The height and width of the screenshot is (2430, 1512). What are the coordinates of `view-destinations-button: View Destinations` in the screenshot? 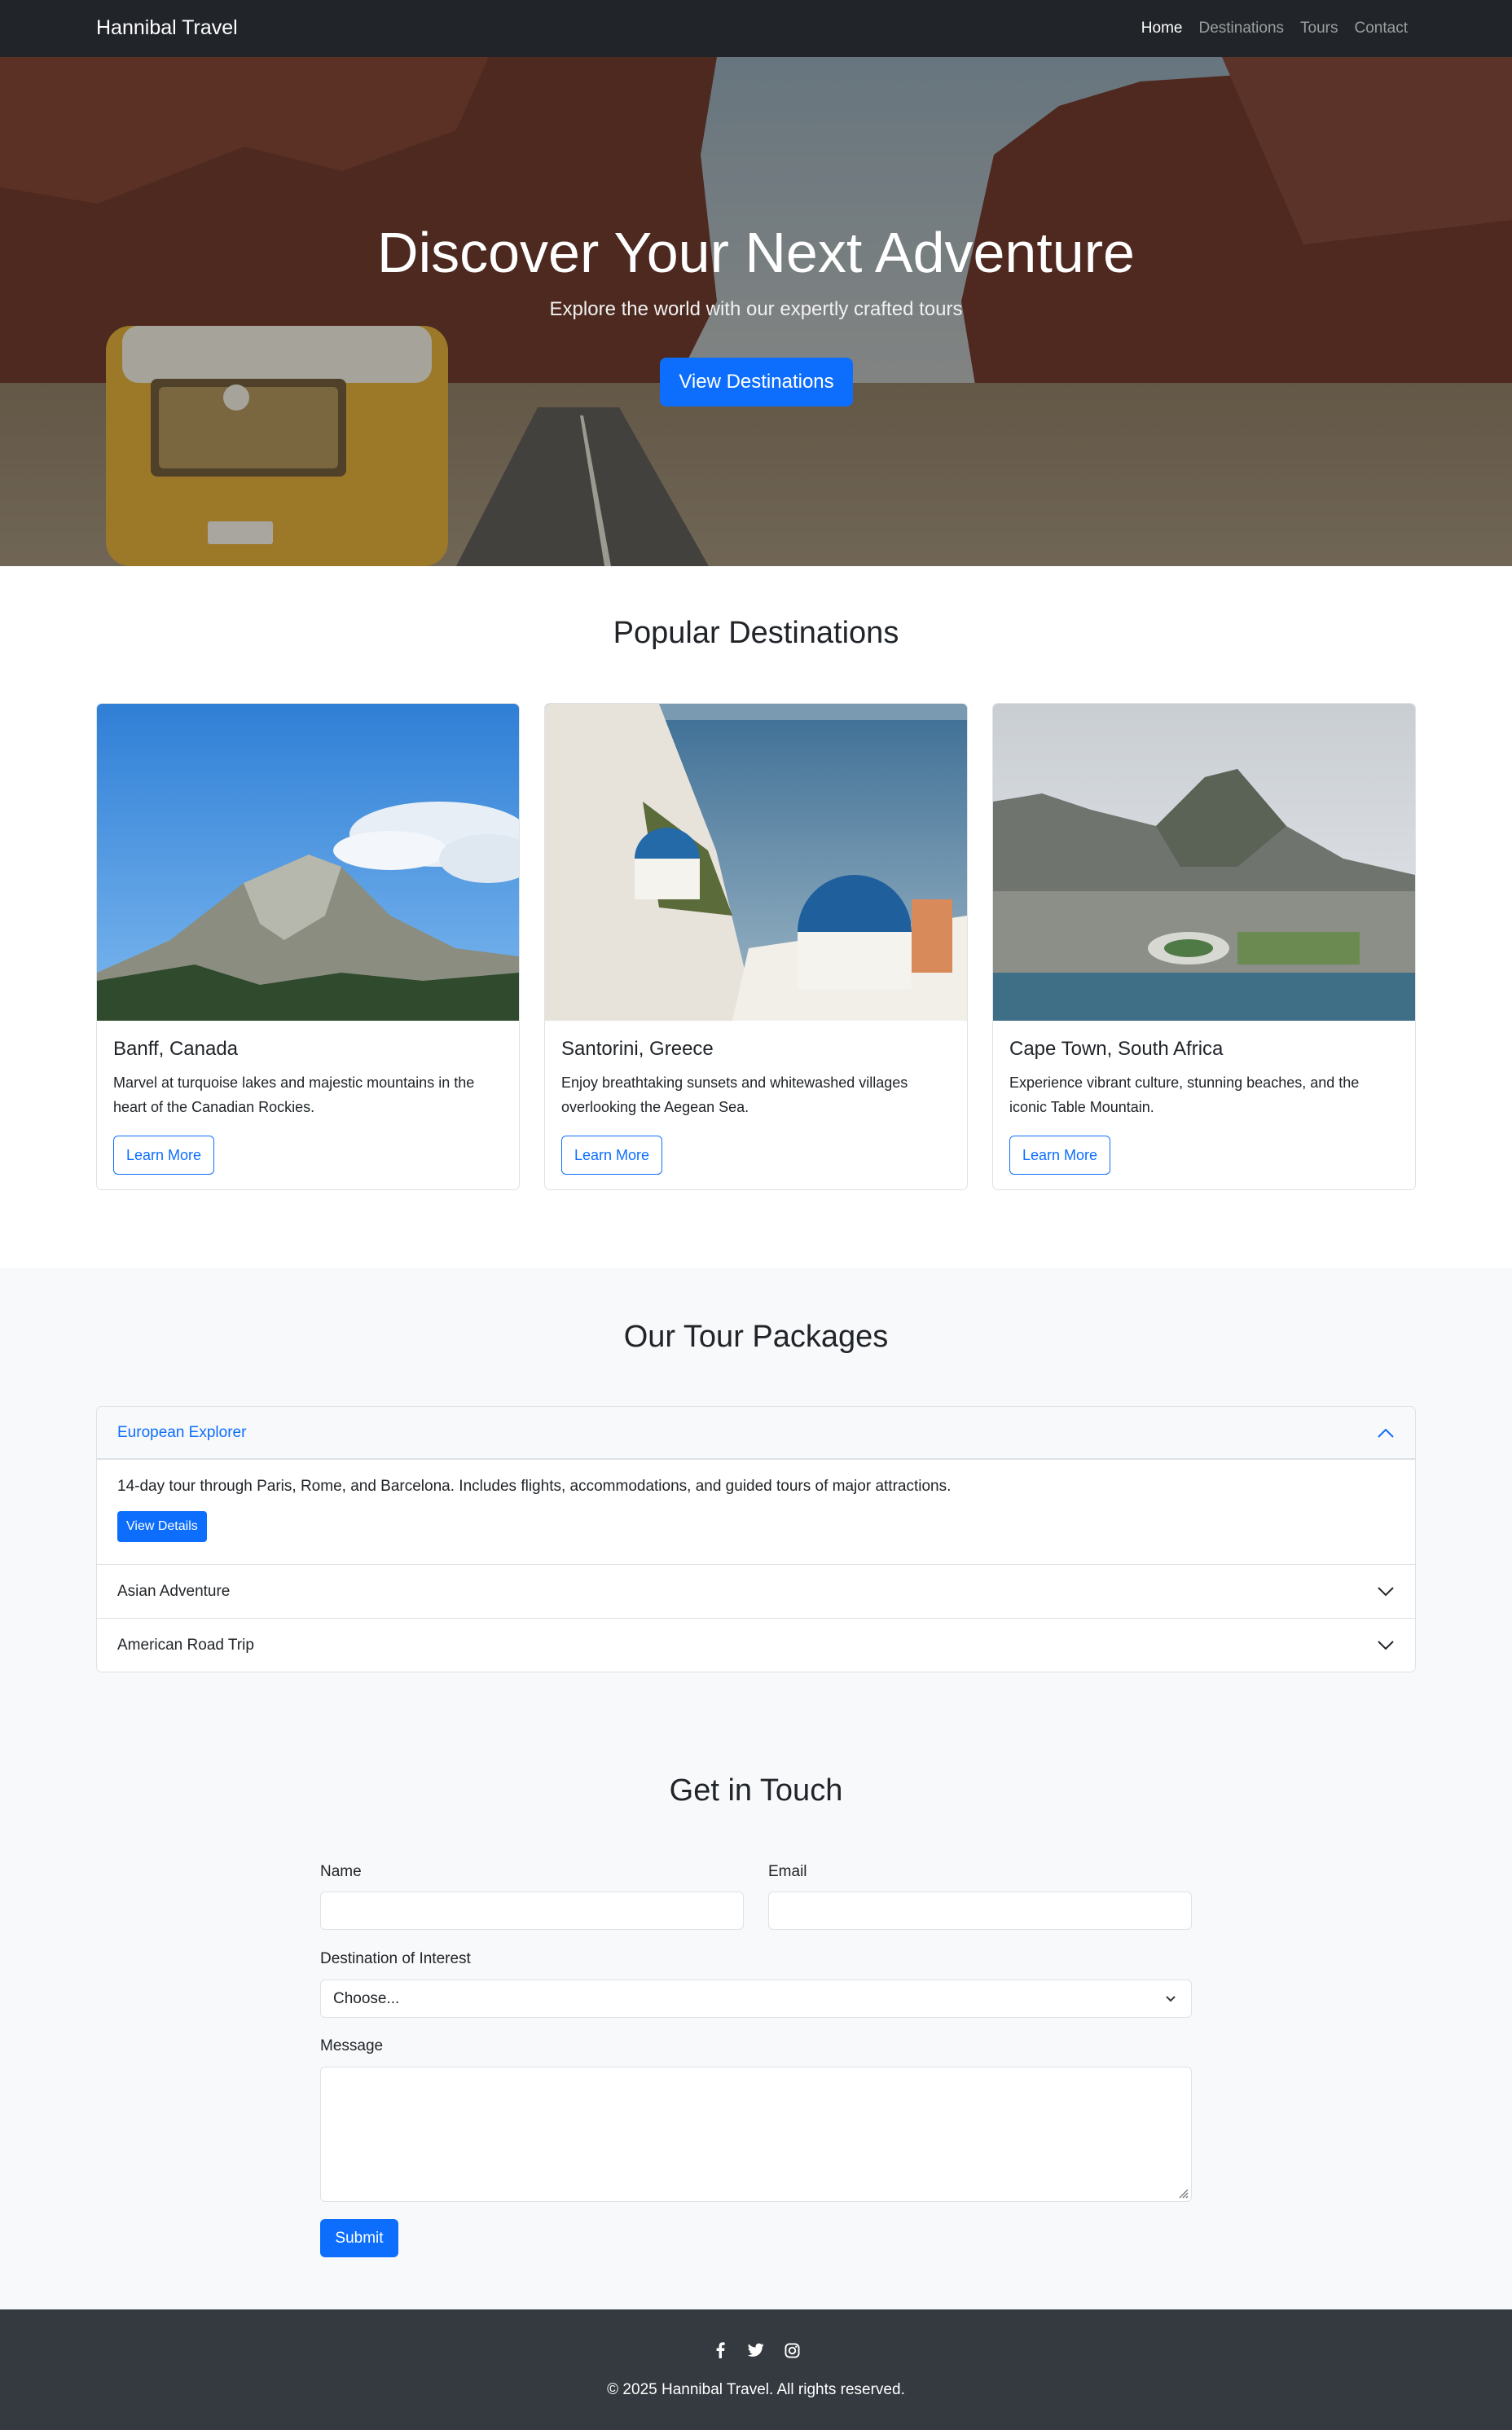 It's located at (756, 382).